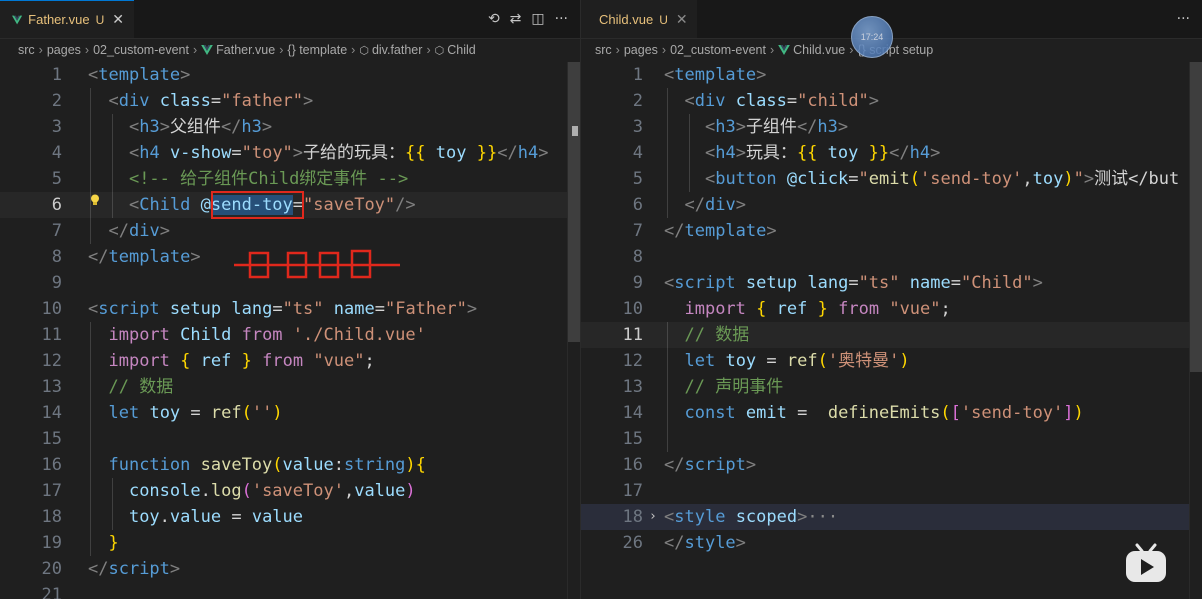 Image resolution: width=1202 pixels, height=599 pixels. What do you see at coordinates (80, 543) in the screenshot?
I see `code-line: 19 }` at bounding box center [80, 543].